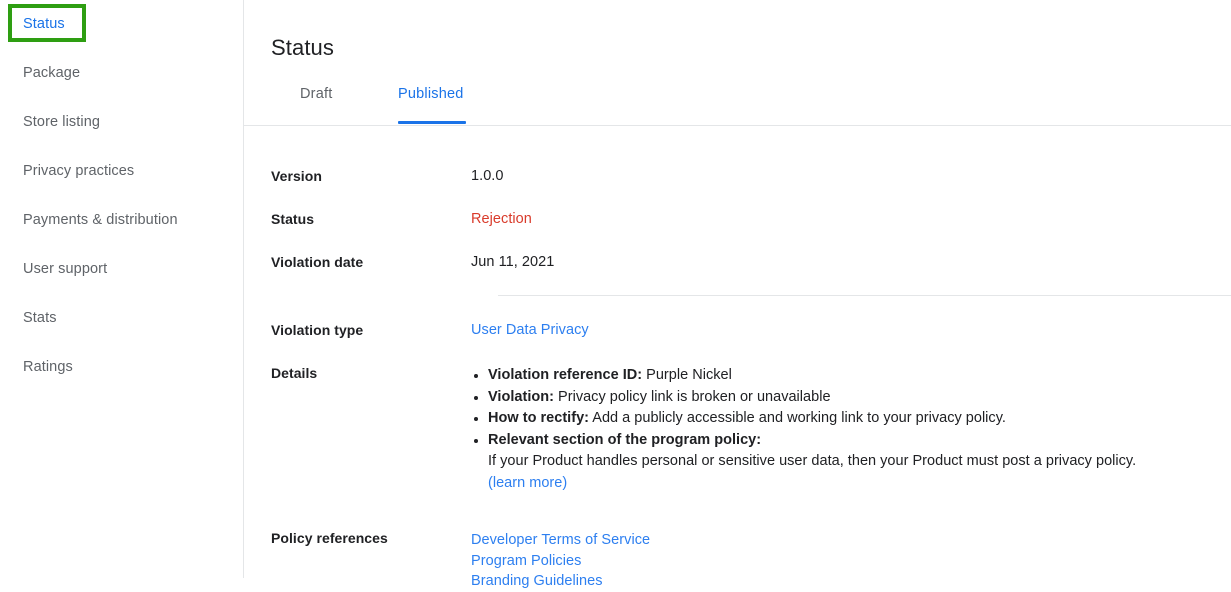 The width and height of the screenshot is (1231, 592). I want to click on row-violation-type: Violation type User Data Privacy, so click(737, 330).